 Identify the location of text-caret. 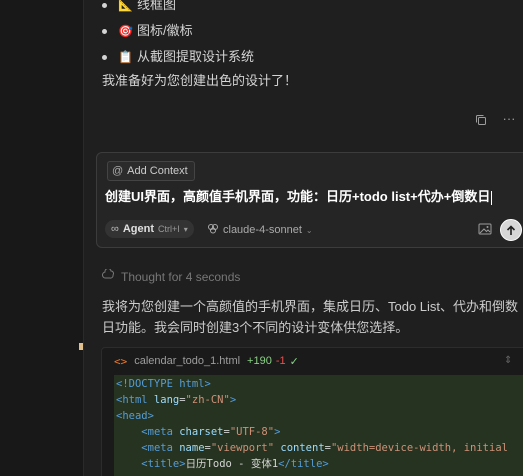
(492, 197).